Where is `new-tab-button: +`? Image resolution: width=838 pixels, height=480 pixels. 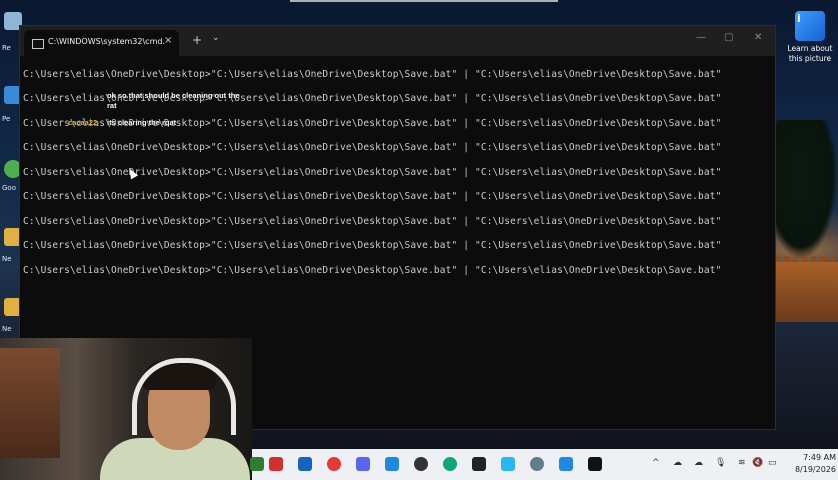 new-tab-button: + is located at coordinates (197, 40).